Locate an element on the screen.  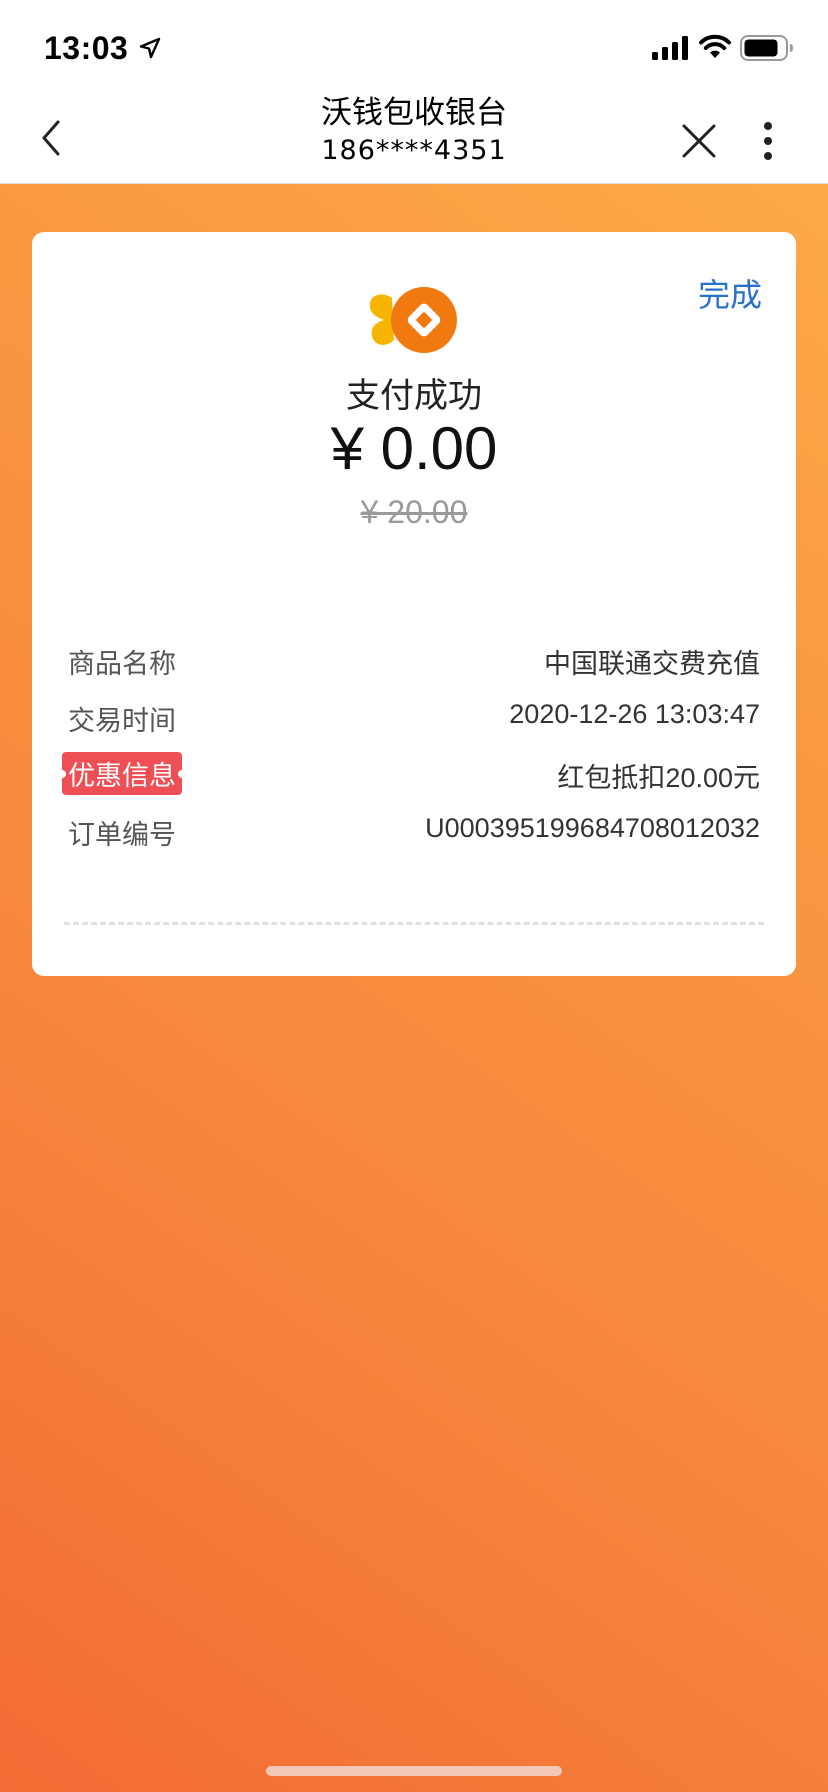
detail-row-product: 商品名称 中国联通交费充值 is located at coordinates (414, 660).